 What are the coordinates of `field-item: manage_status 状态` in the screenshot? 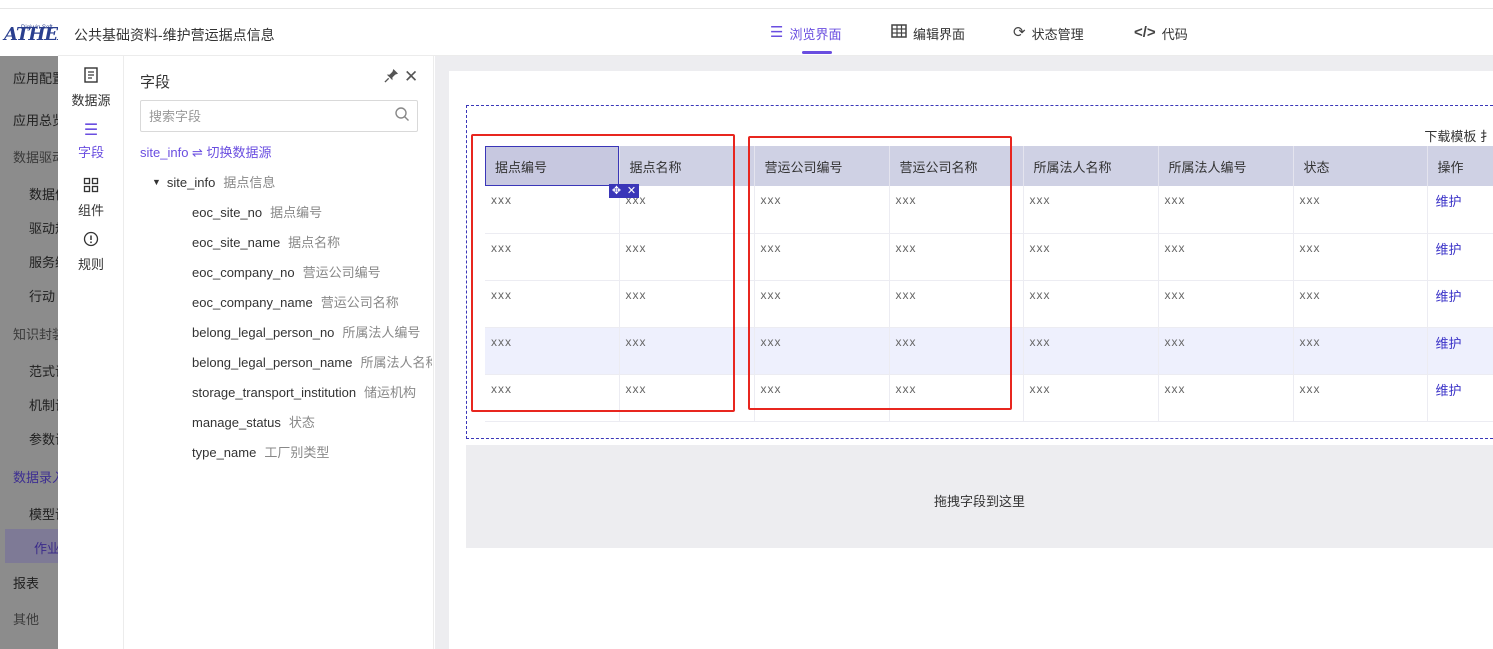 It's located at (312, 421).